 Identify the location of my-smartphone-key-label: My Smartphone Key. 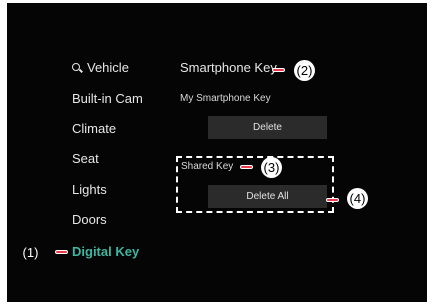
(225, 98).